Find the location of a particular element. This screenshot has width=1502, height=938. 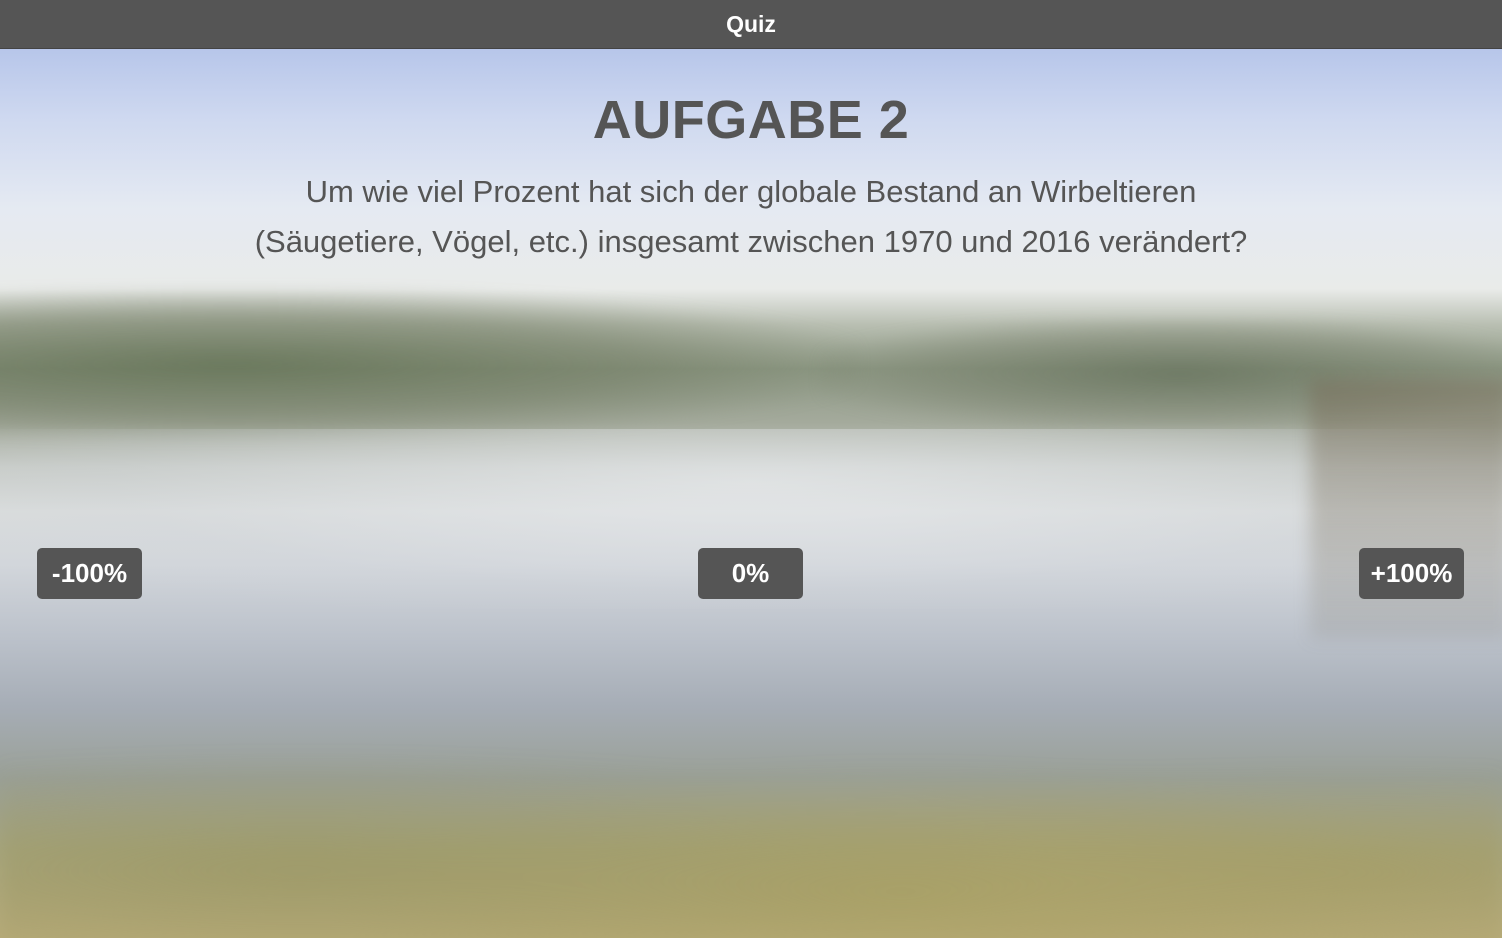

window-title: Quiz is located at coordinates (751, 23).